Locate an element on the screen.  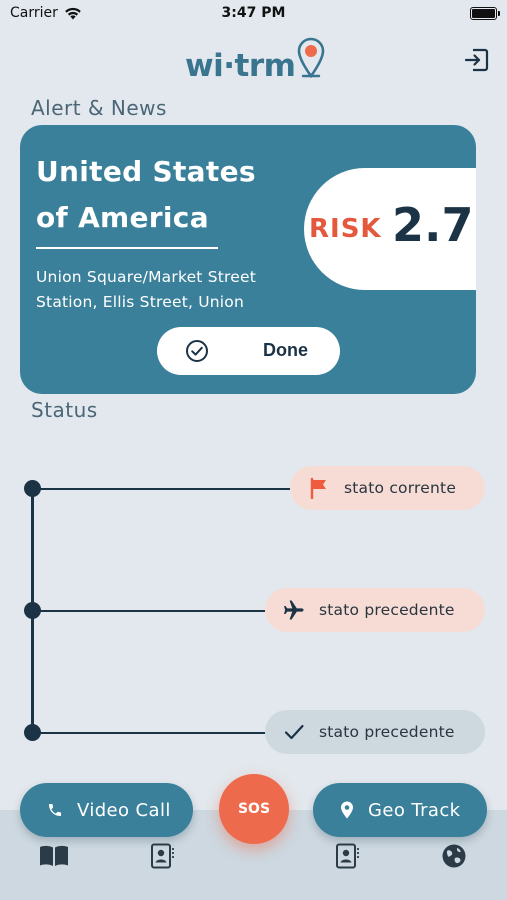
airplane-icon is located at coordinates (294, 610).